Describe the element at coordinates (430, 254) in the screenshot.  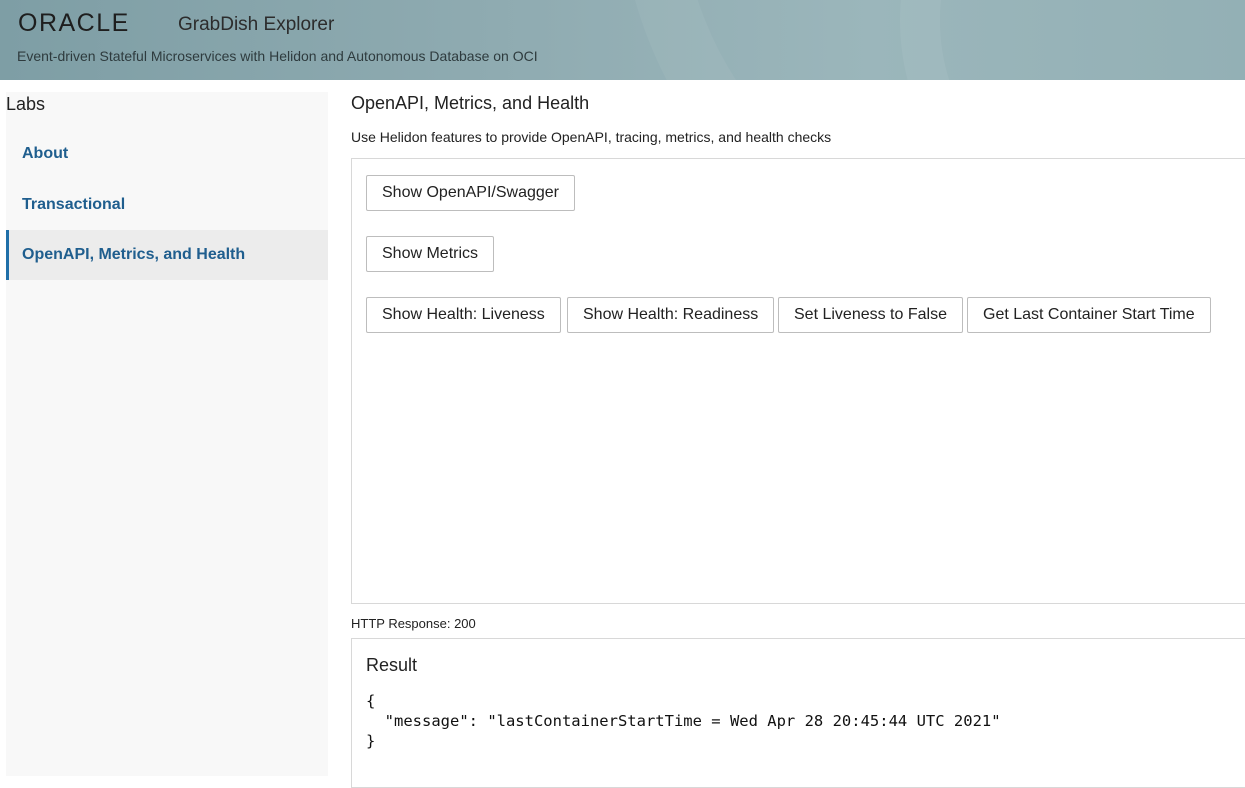
I see `show-metrics-button: Show Metrics` at that location.